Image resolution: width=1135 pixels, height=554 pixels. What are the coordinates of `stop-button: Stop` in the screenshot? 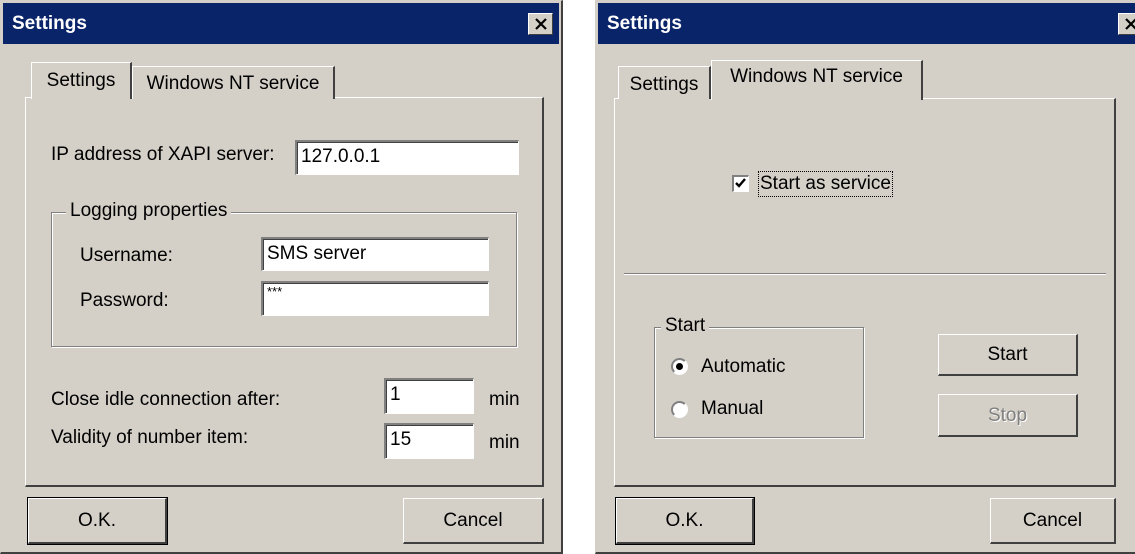 It's located at (1008, 415).